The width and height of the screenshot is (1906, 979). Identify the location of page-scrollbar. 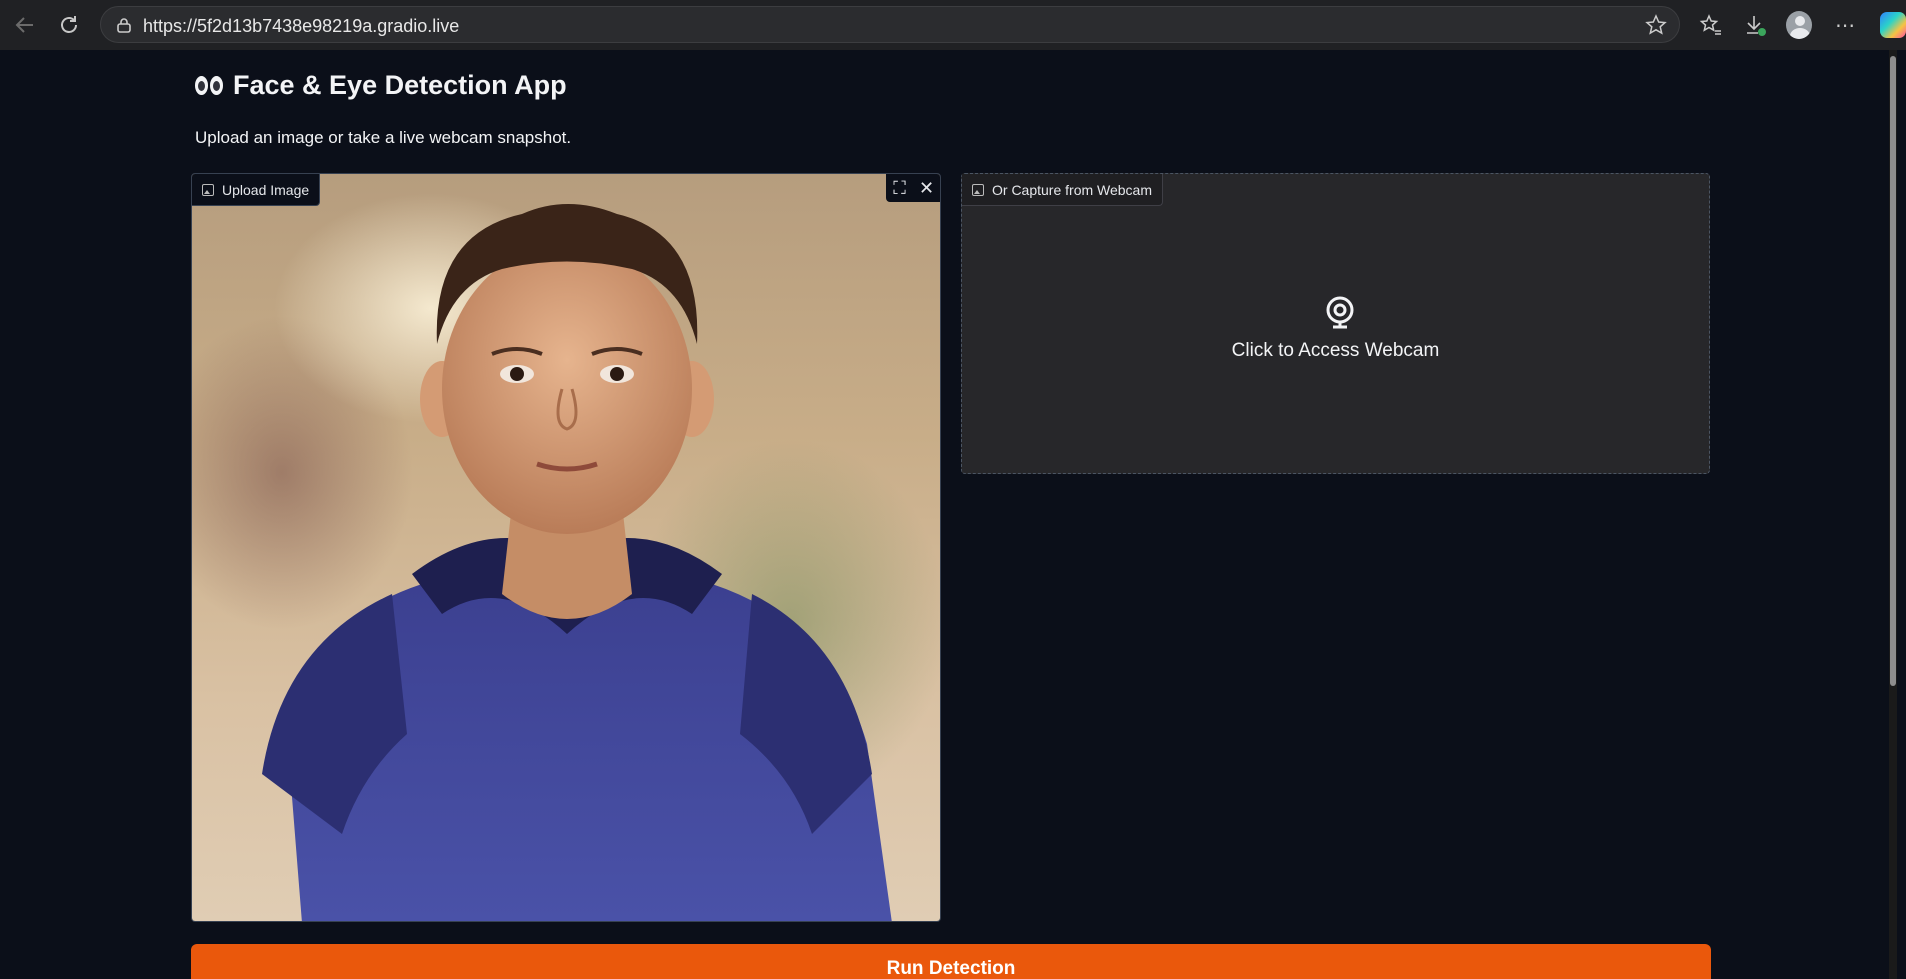
(1893, 514).